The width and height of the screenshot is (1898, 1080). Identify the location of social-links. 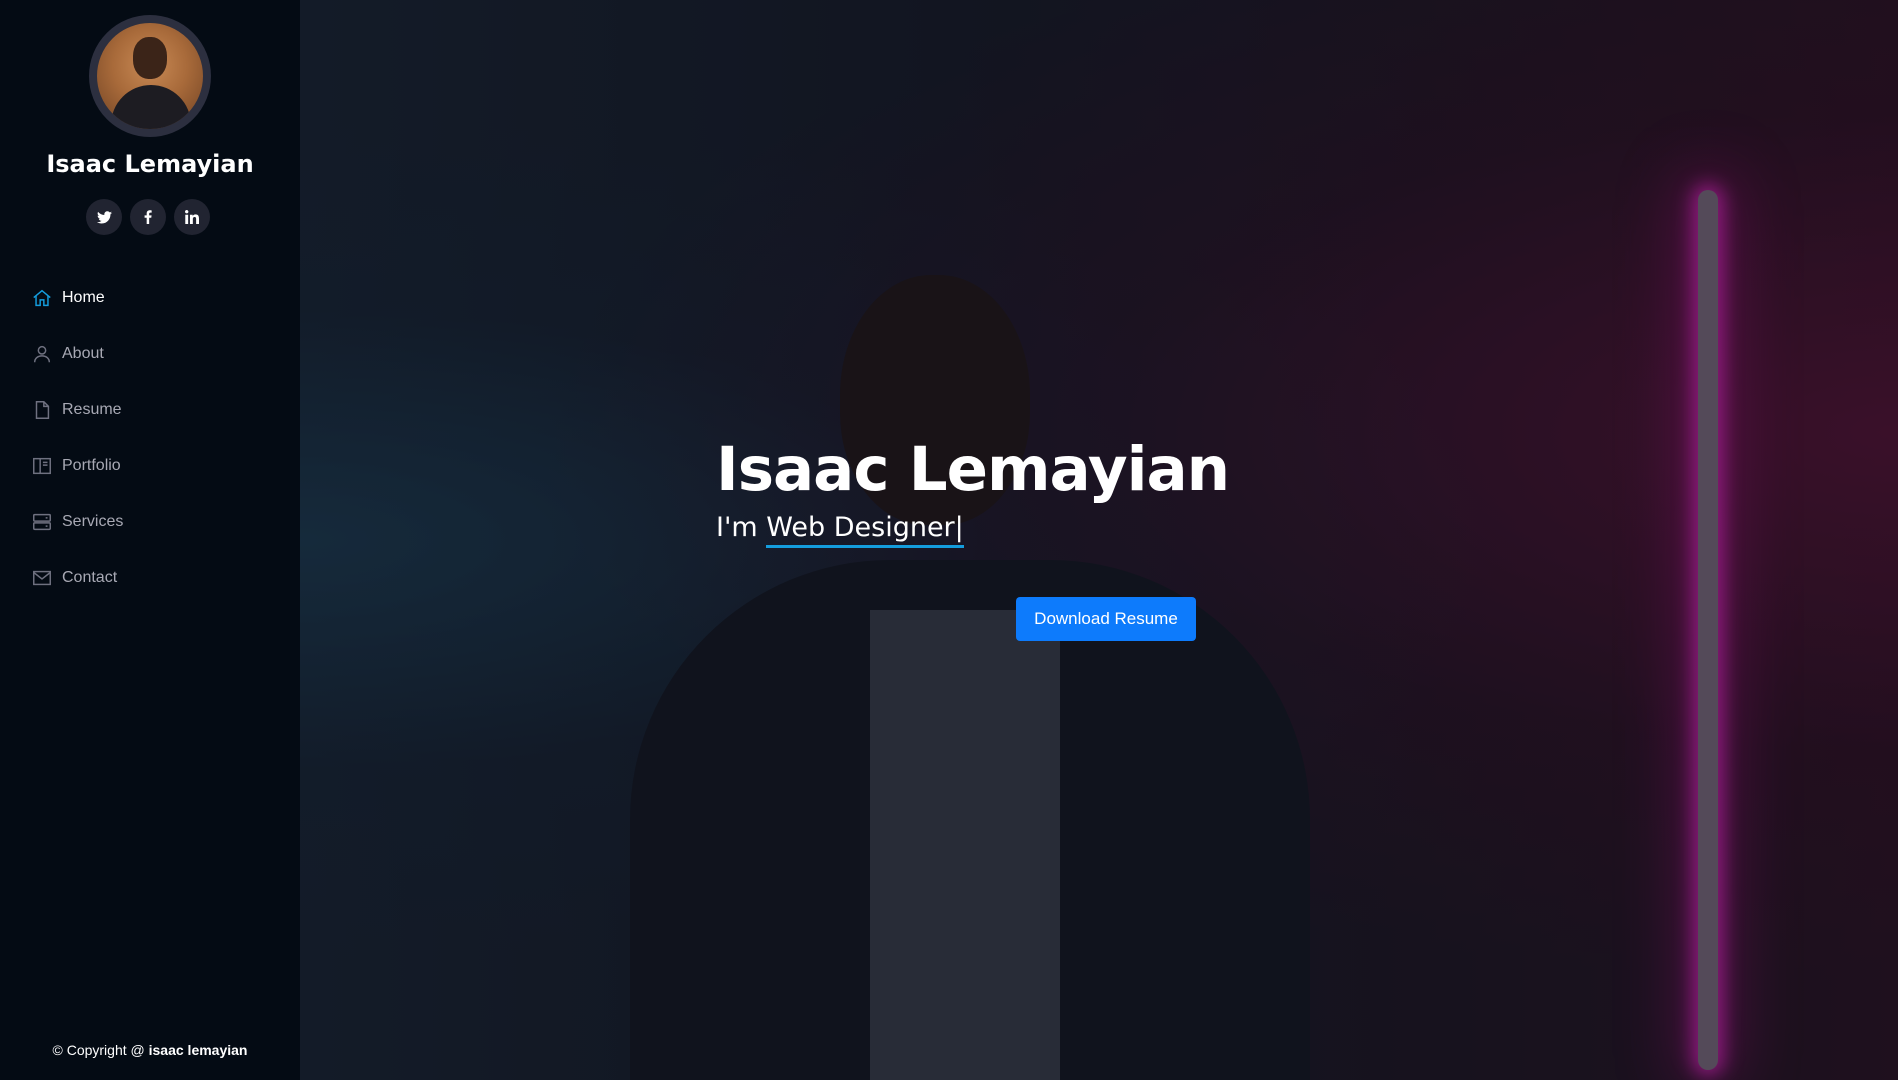
(148, 217).